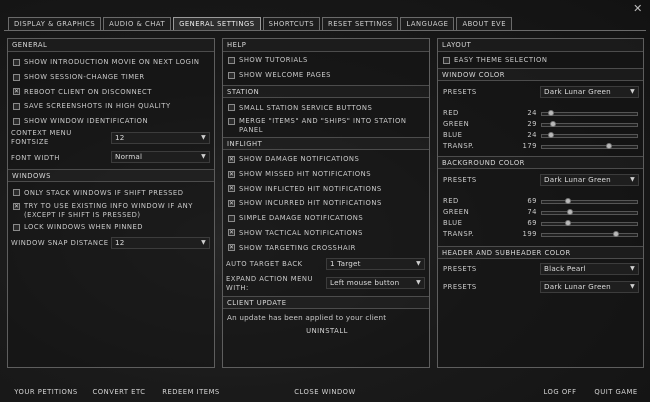 This screenshot has height=402, width=650. I want to click on option-targeting-crosshair: Show targeting crosshair, so click(326, 247).